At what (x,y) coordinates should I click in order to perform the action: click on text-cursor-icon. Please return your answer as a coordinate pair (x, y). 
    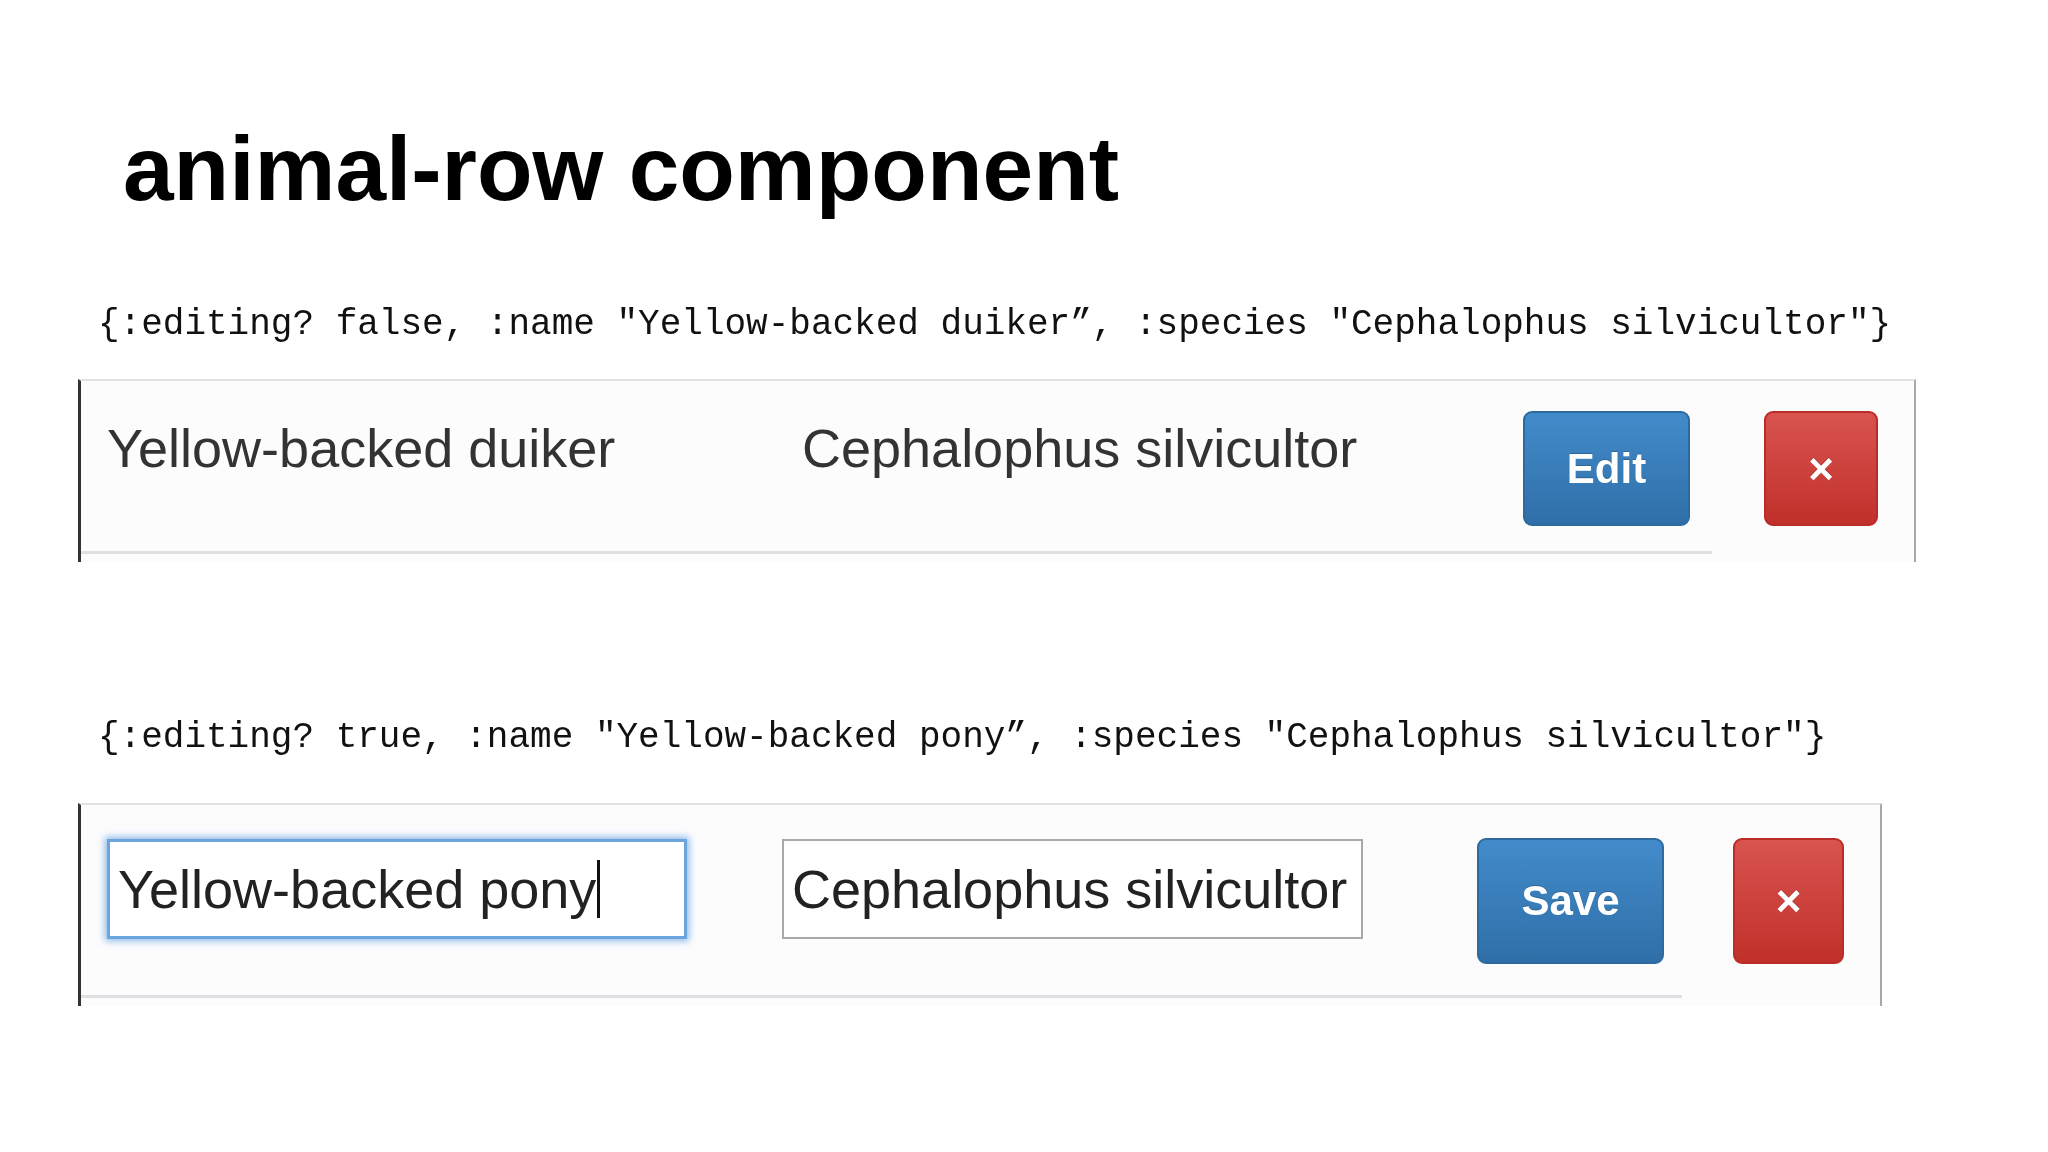
    Looking at the image, I should click on (599, 889).